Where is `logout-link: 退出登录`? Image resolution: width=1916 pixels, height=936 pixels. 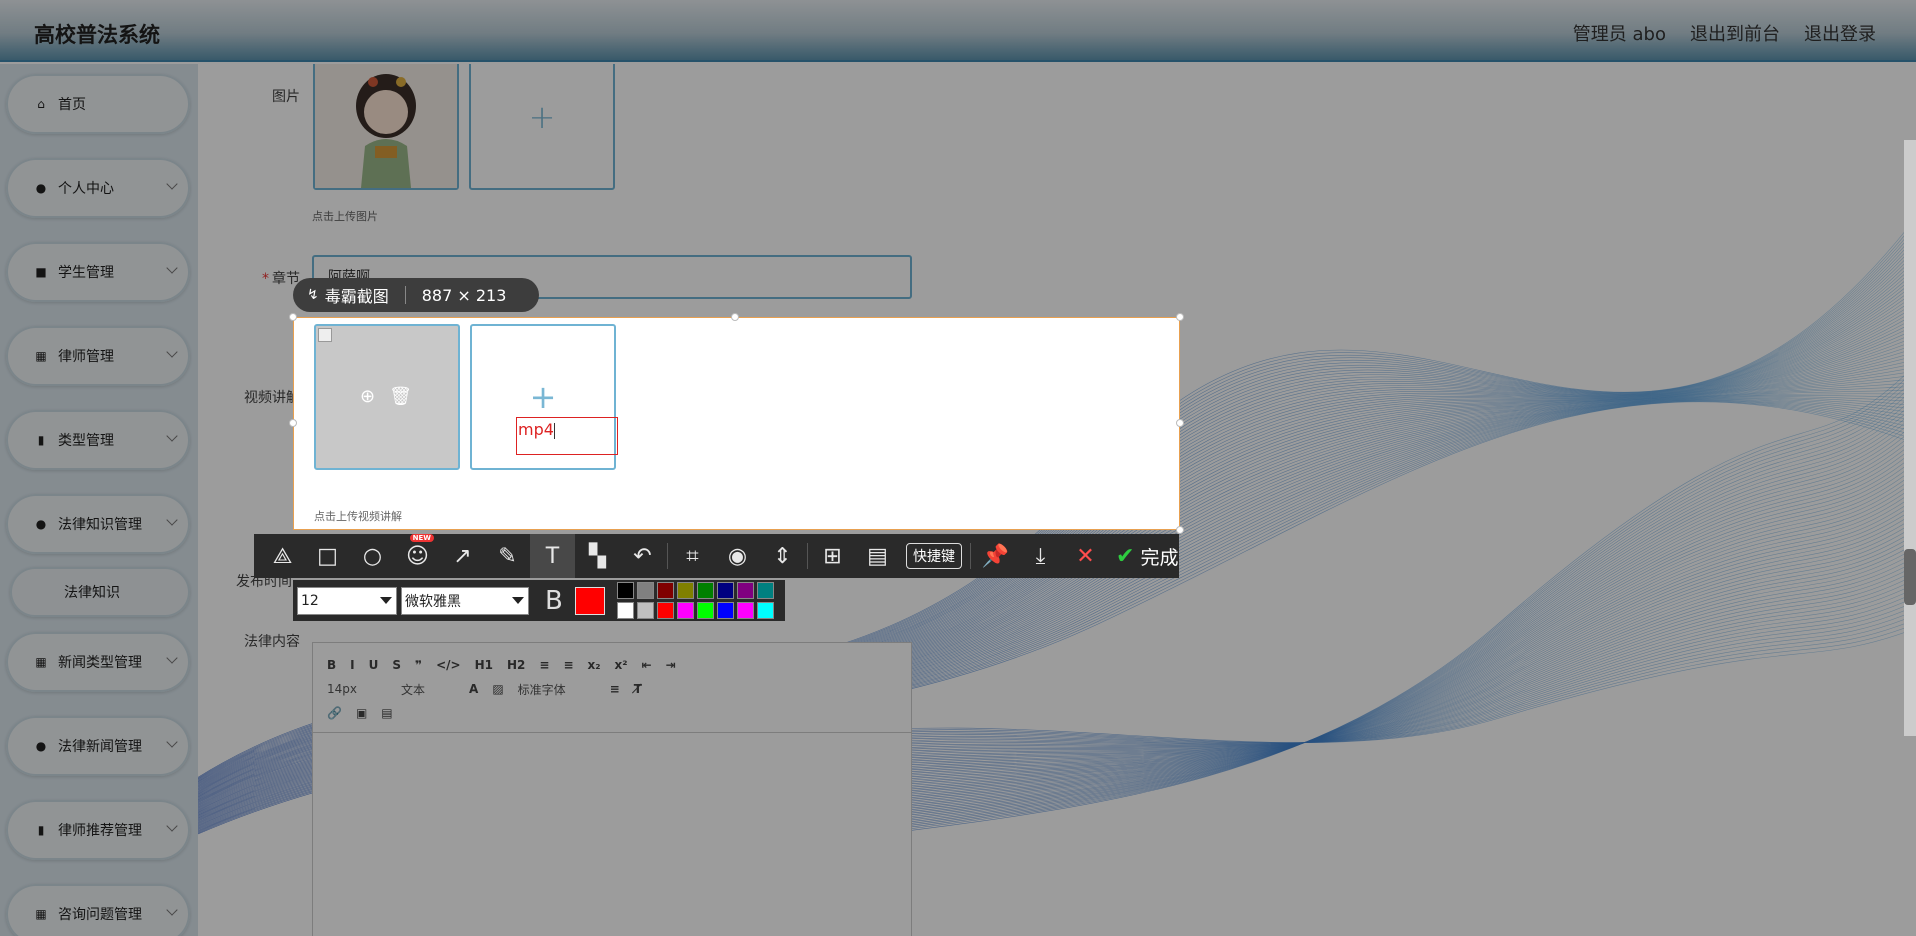
logout-link: 退出登录 is located at coordinates (1840, 33).